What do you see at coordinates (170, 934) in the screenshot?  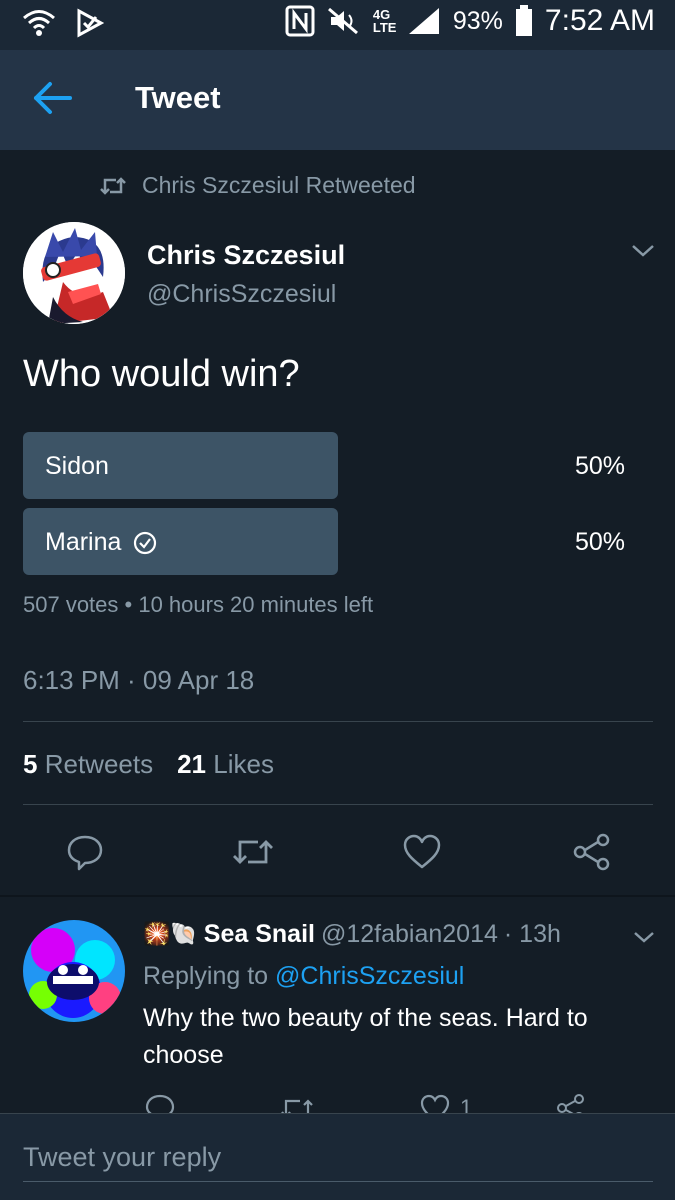 I see `reply-emoji-prefix: 🎇🐚` at bounding box center [170, 934].